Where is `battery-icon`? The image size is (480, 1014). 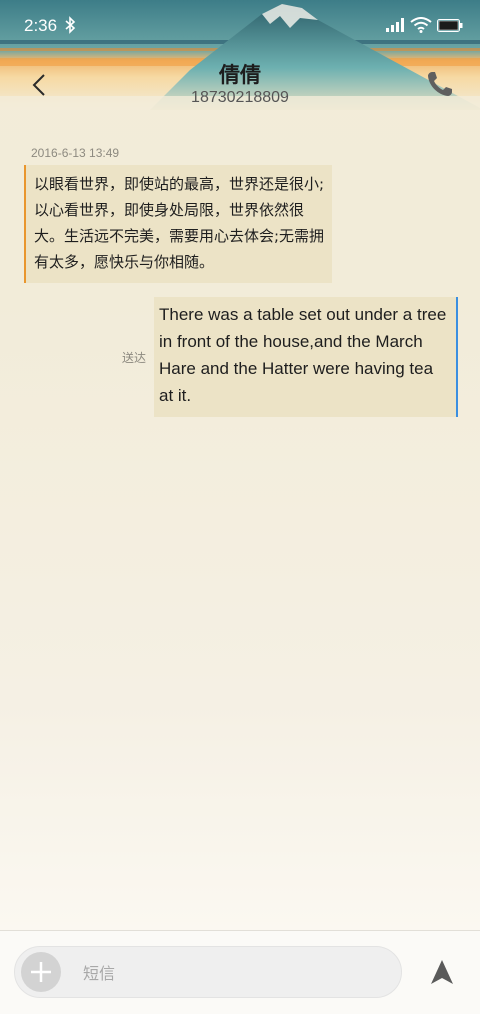 battery-icon is located at coordinates (450, 25).